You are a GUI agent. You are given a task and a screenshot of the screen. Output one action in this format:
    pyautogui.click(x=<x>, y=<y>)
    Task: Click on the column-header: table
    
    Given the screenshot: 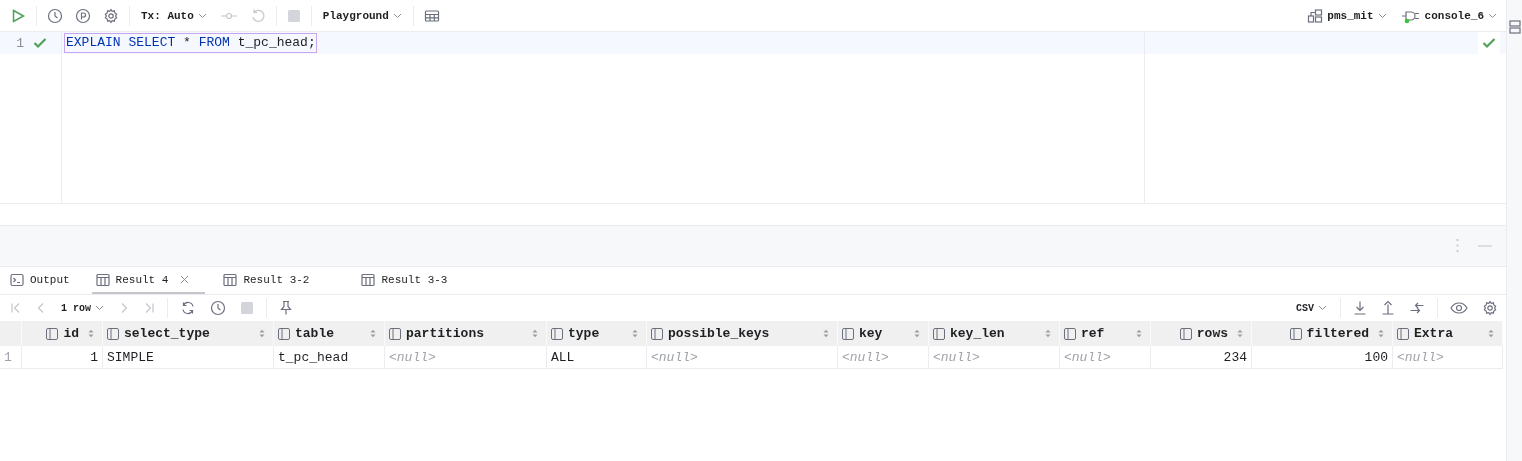 What is the action you would take?
    pyautogui.click(x=329, y=333)
    